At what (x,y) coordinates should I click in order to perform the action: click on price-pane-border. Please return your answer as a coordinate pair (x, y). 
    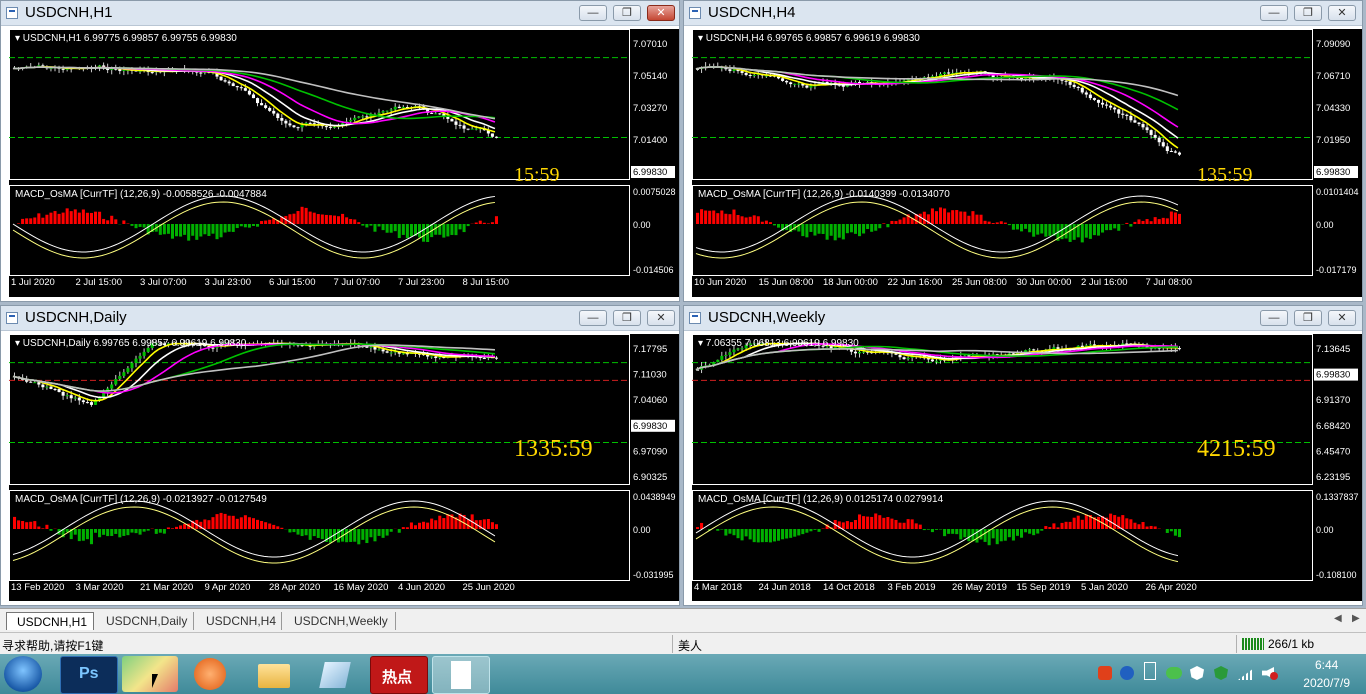
    Looking at the image, I should click on (319, 104).